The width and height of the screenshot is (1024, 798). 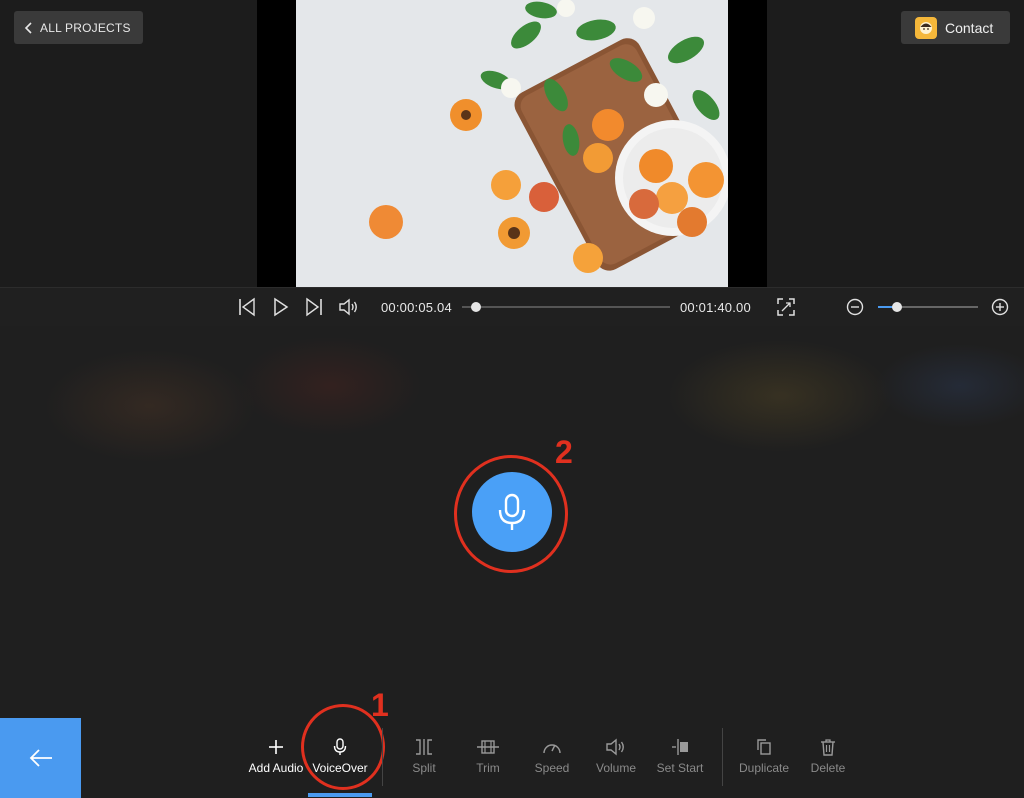 I want to click on contact-button: Contact, so click(x=955, y=27).